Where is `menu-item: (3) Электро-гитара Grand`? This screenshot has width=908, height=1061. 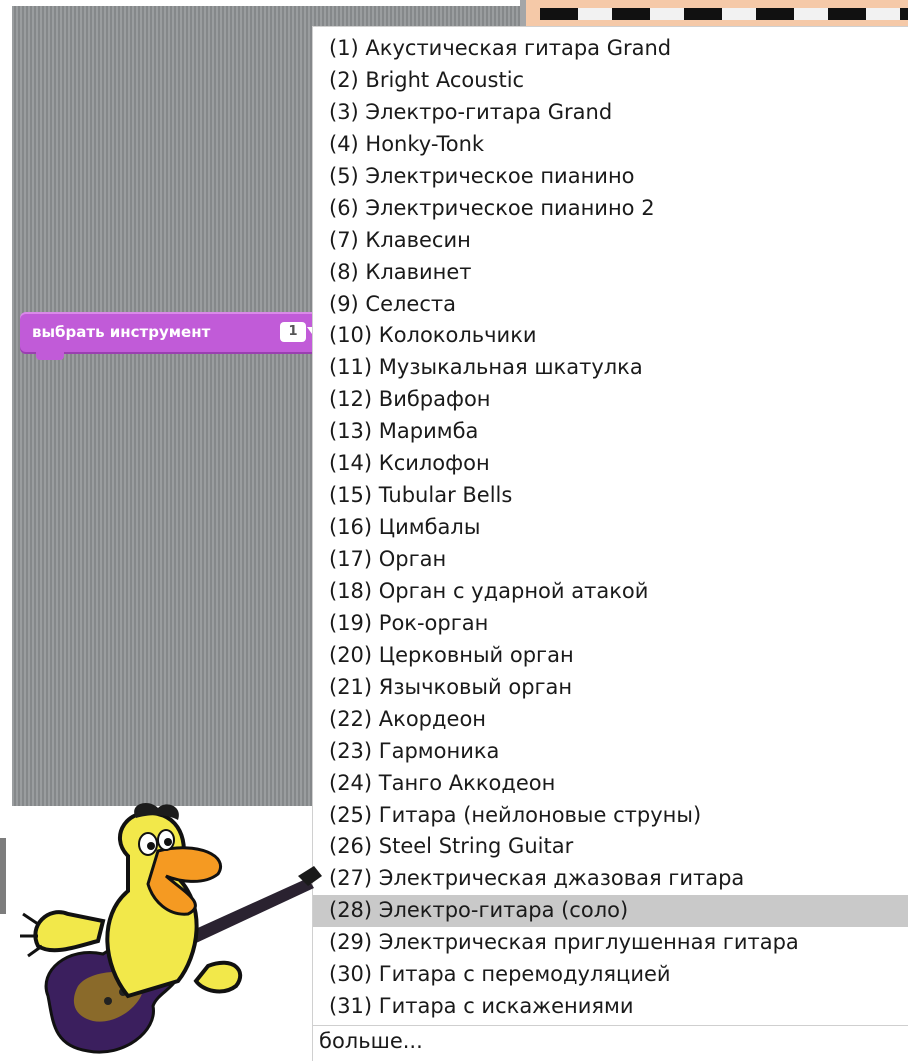
menu-item: (3) Электро-гитара Grand is located at coordinates (610, 113).